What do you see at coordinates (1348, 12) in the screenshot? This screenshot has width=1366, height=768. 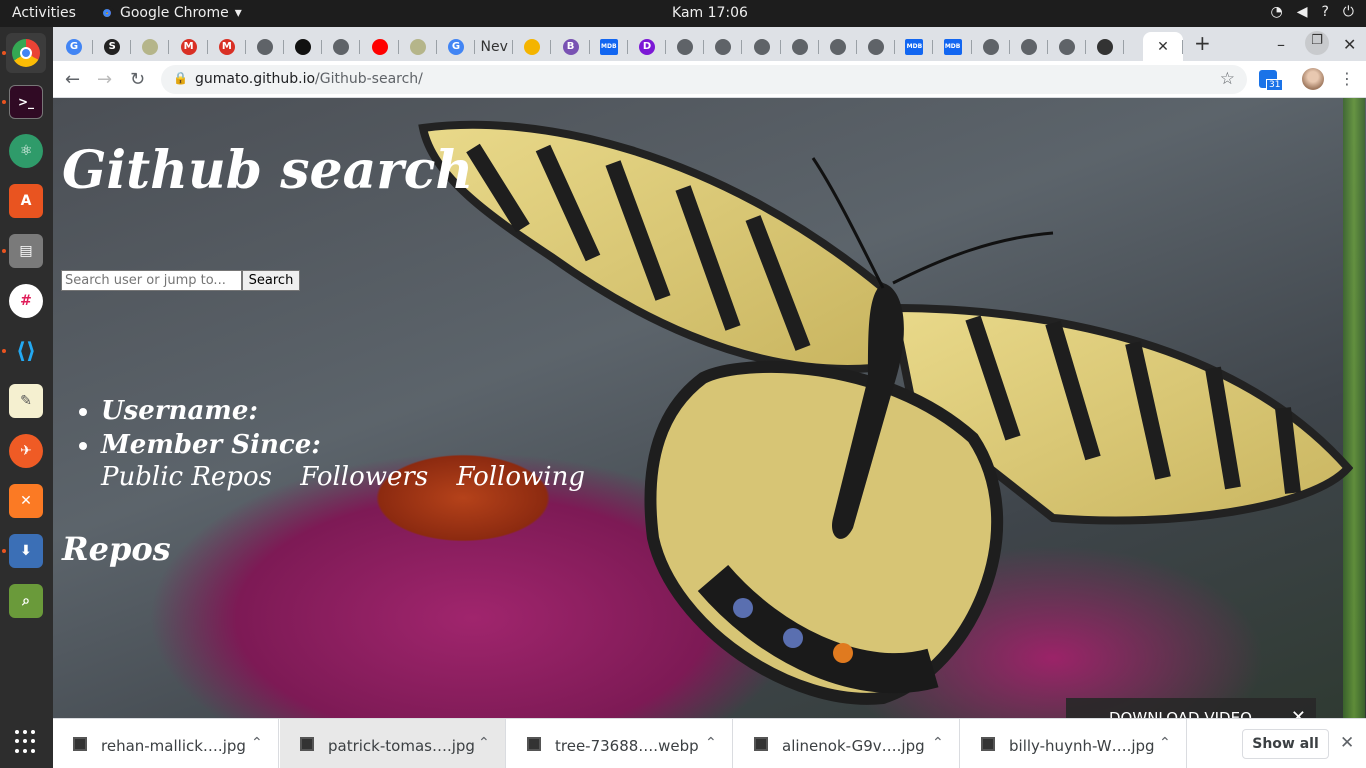 I see `power-icon: ⏻` at bounding box center [1348, 12].